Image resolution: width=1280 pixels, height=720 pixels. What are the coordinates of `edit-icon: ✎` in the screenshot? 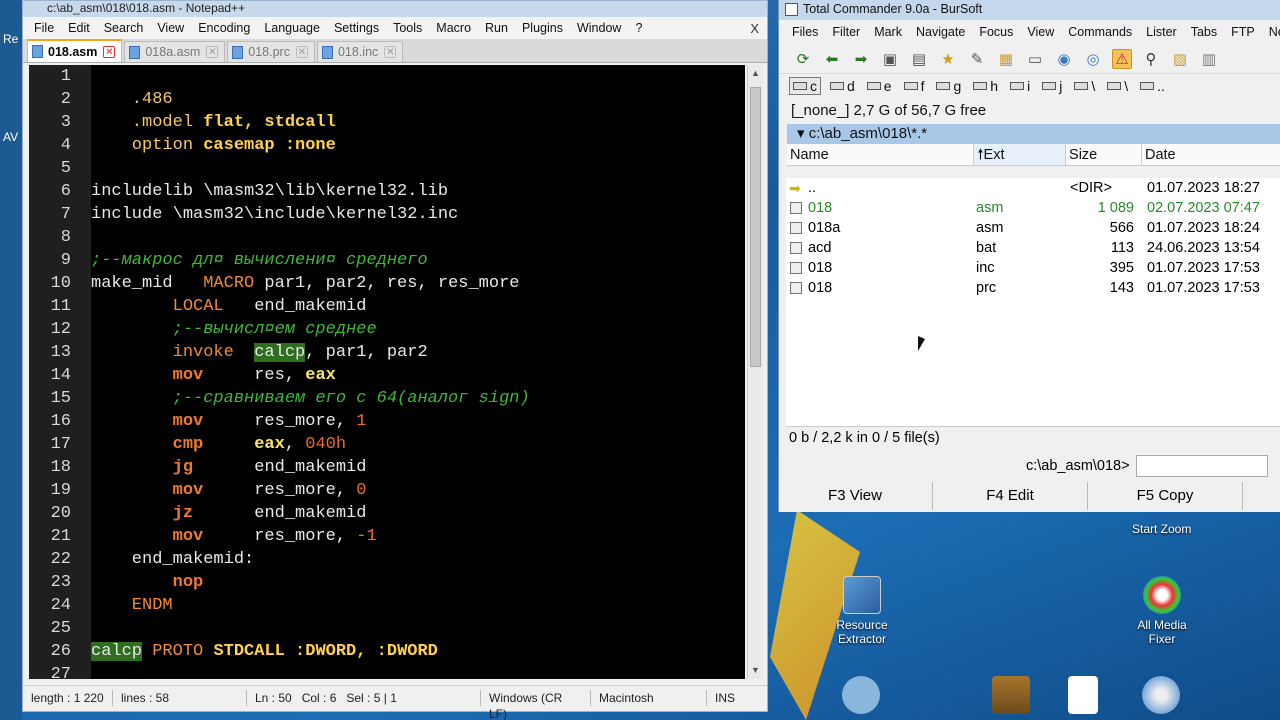 It's located at (977, 59).